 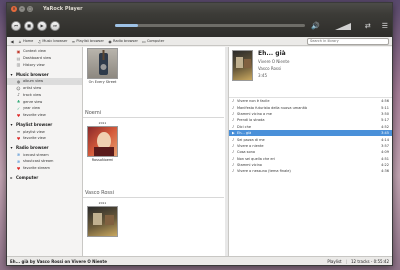 I want to click on back-button: ◀, so click(x=12, y=41).